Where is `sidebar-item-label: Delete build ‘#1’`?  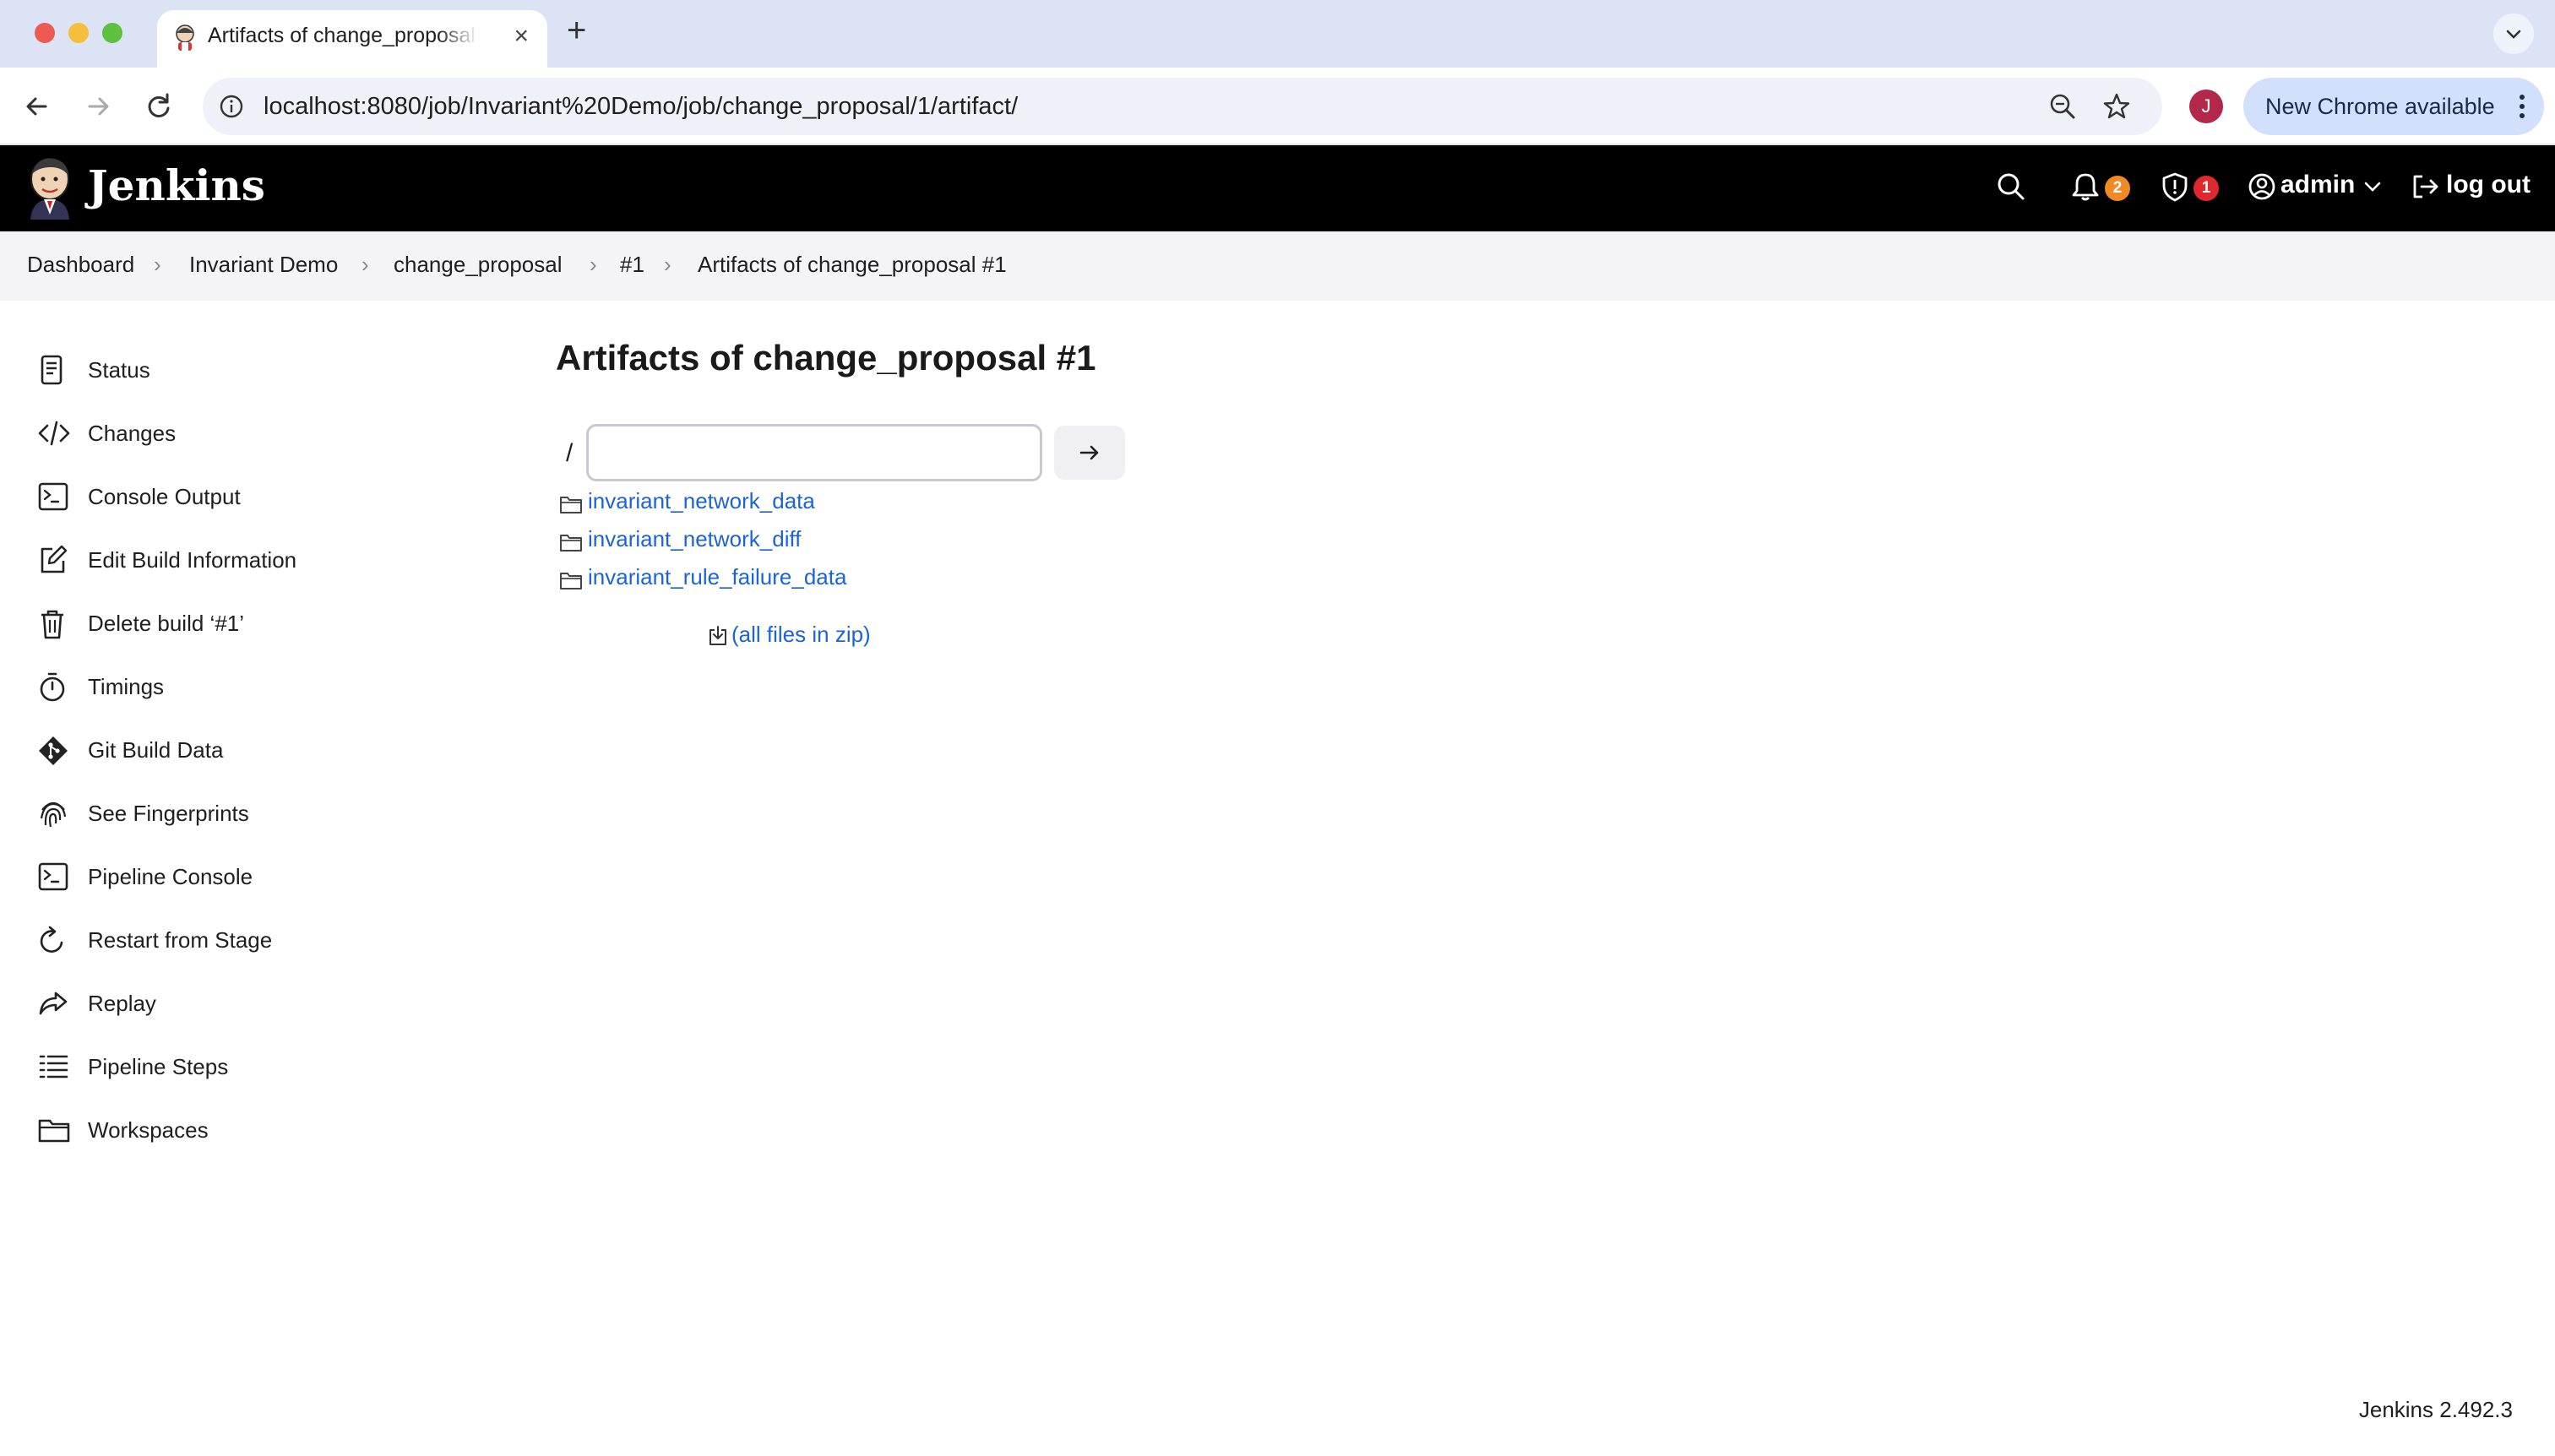 sidebar-item-label: Delete build ‘#1’ is located at coordinates (167, 623).